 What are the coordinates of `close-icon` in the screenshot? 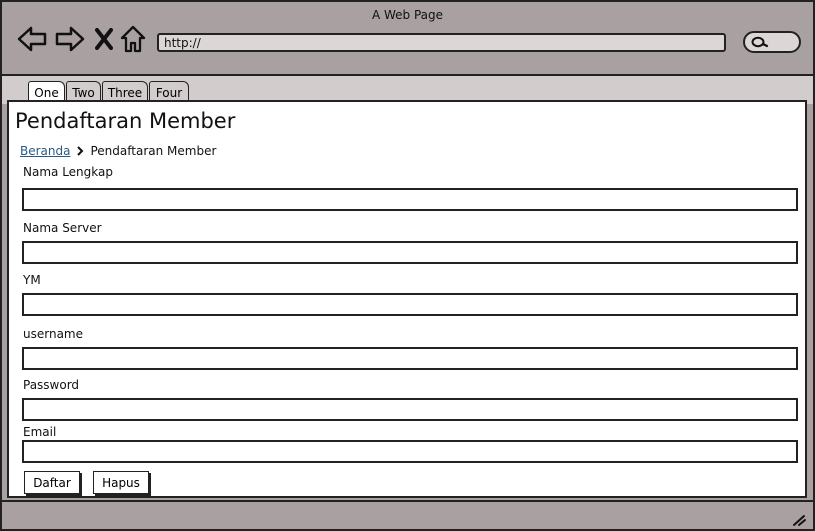 It's located at (104, 39).